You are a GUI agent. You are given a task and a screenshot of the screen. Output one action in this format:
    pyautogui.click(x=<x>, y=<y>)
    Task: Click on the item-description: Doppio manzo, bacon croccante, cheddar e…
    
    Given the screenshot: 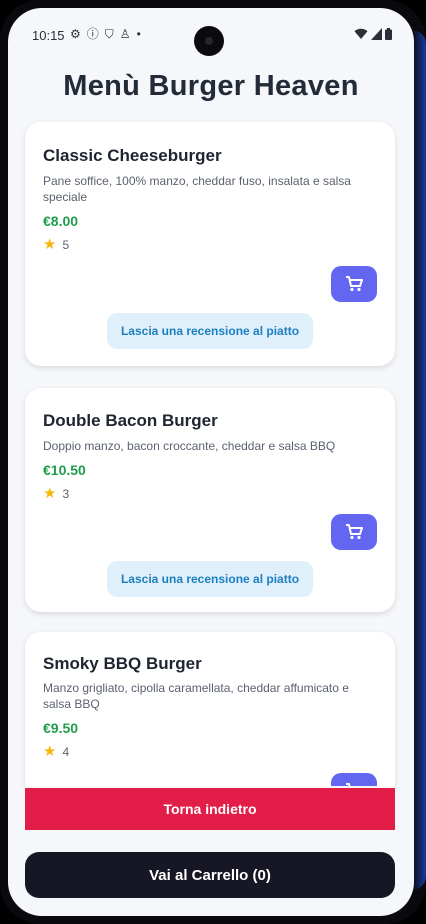 What is the action you would take?
    pyautogui.click(x=189, y=446)
    